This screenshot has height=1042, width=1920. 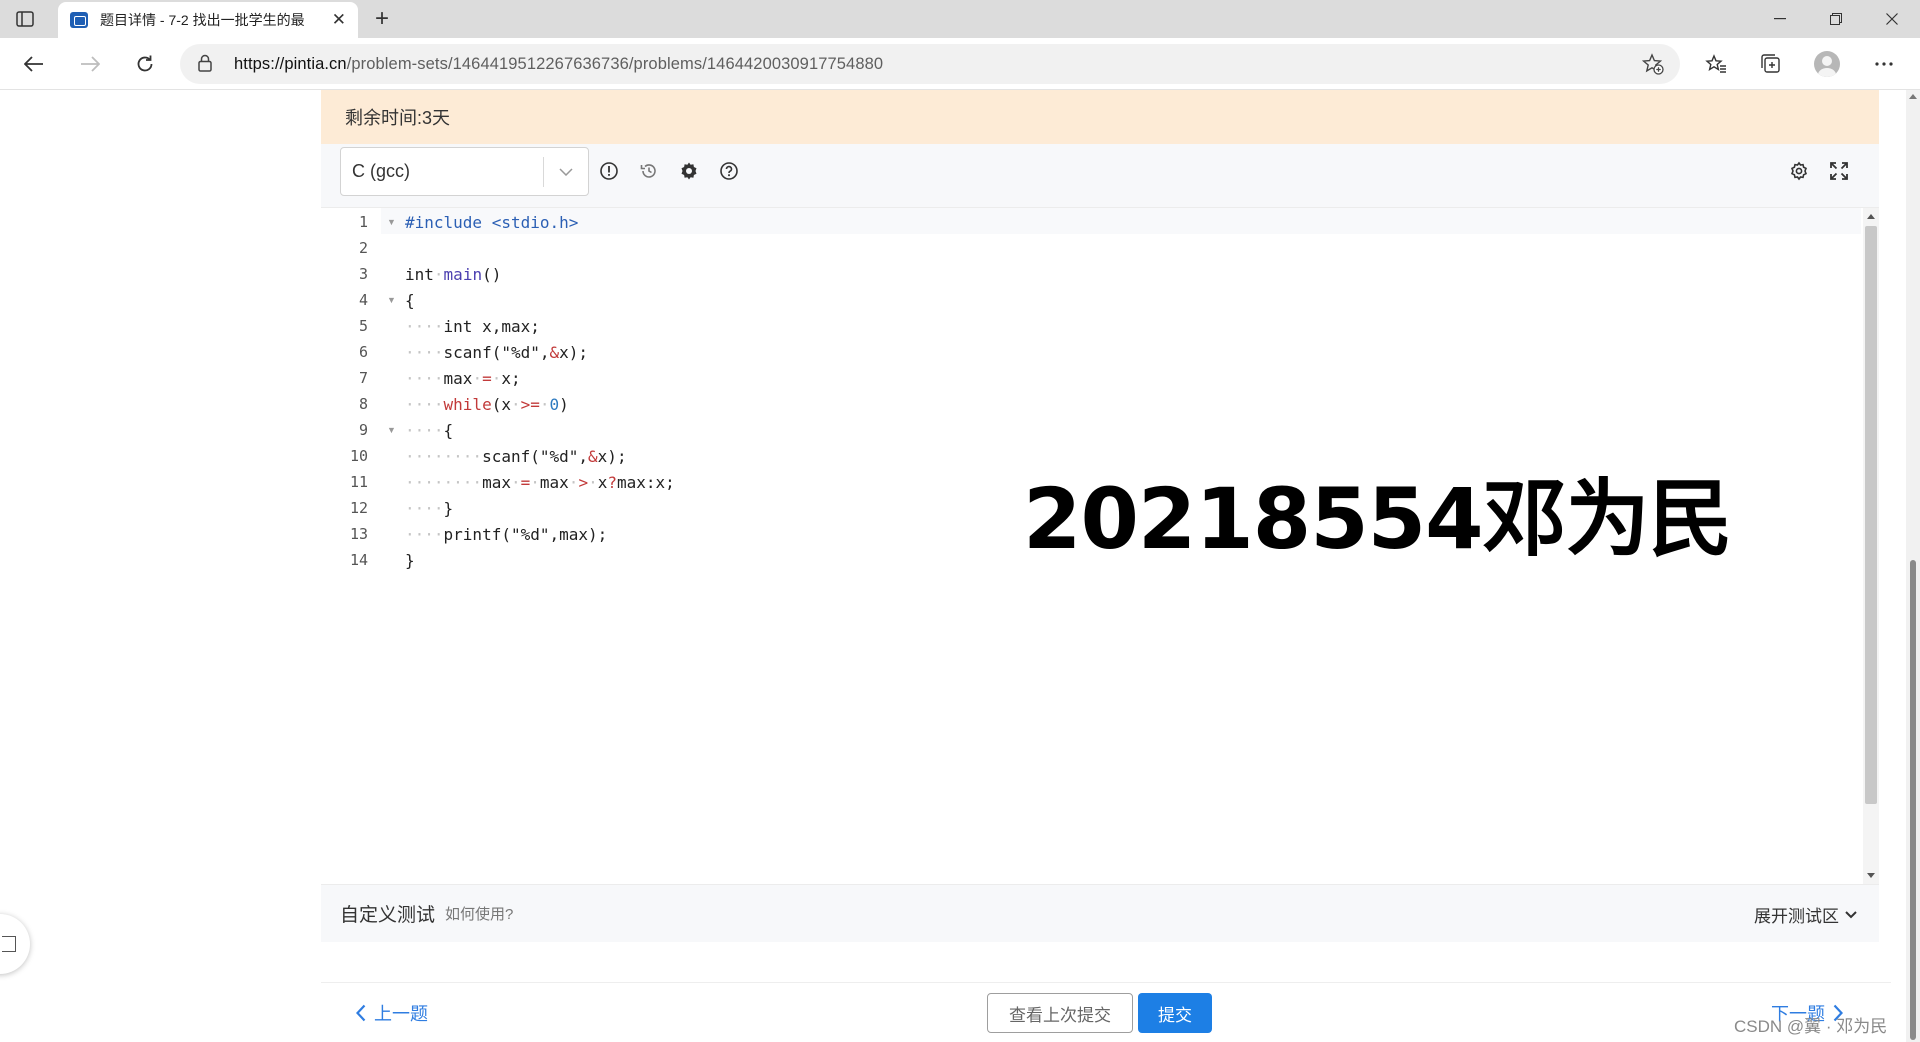 I want to click on tab-close-icon: ✕, so click(x=339, y=20).